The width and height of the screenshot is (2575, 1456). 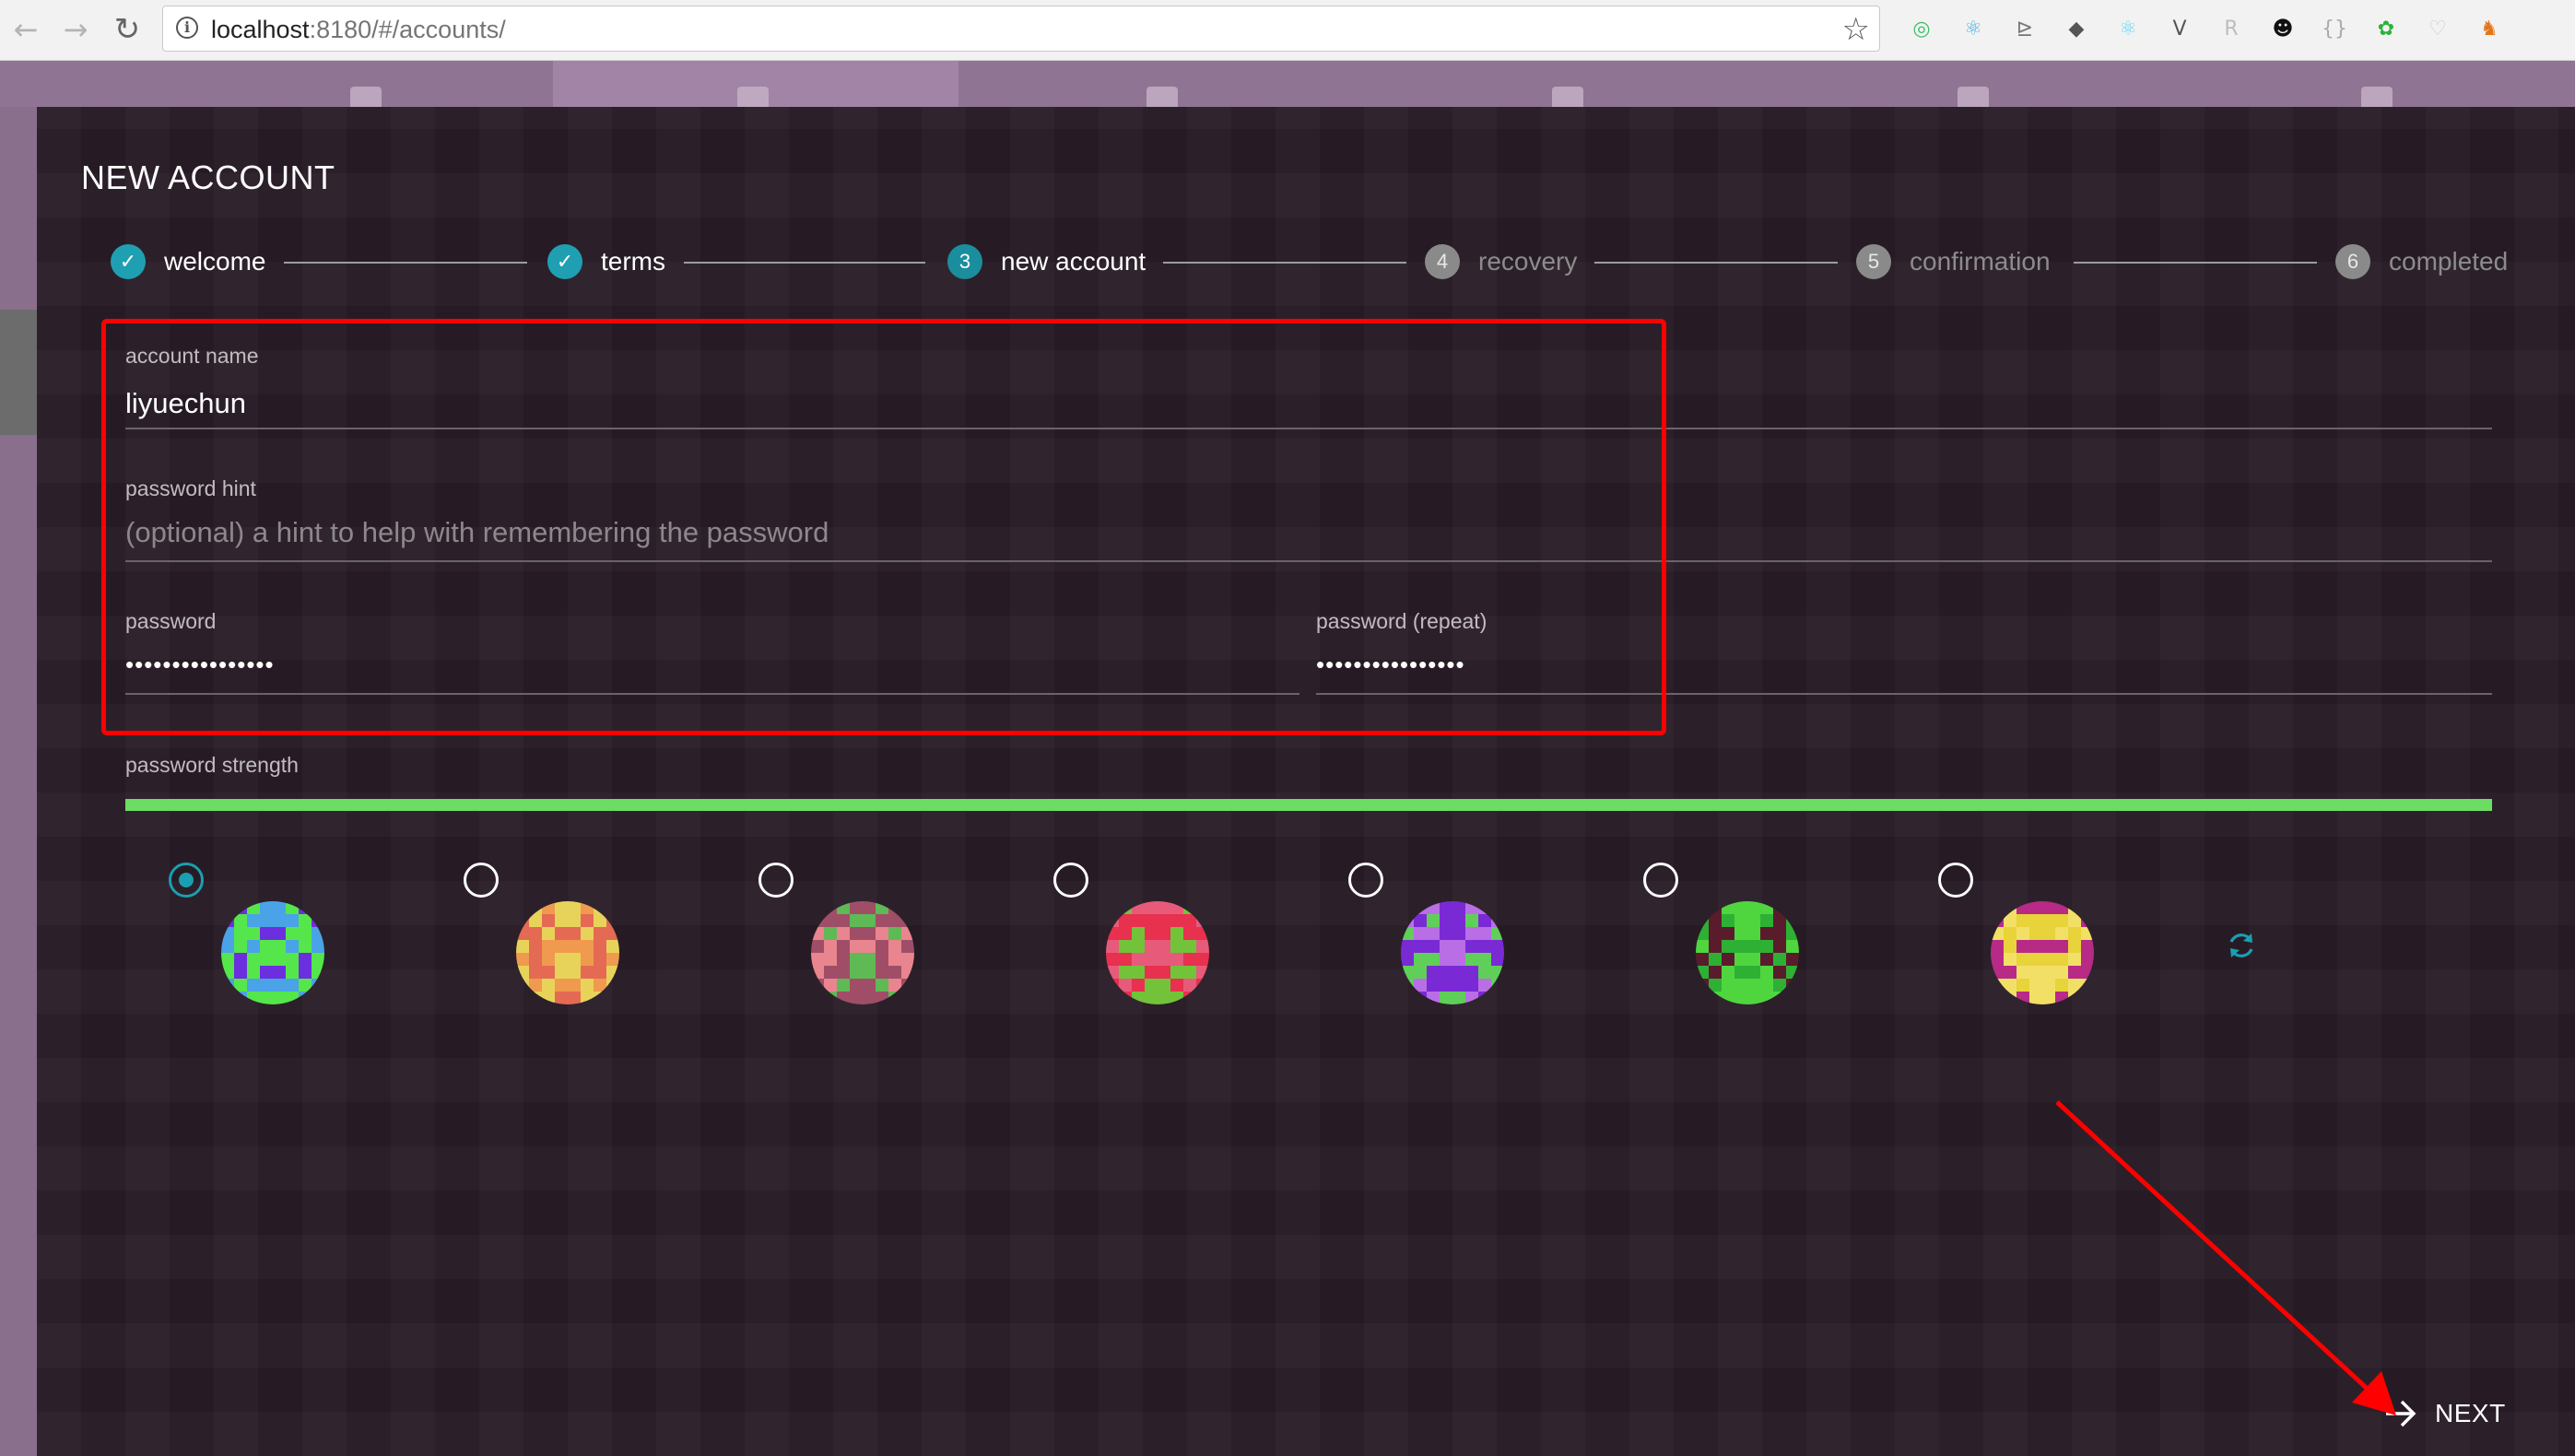 I want to click on ext-r-icon: R, so click(x=2231, y=28).